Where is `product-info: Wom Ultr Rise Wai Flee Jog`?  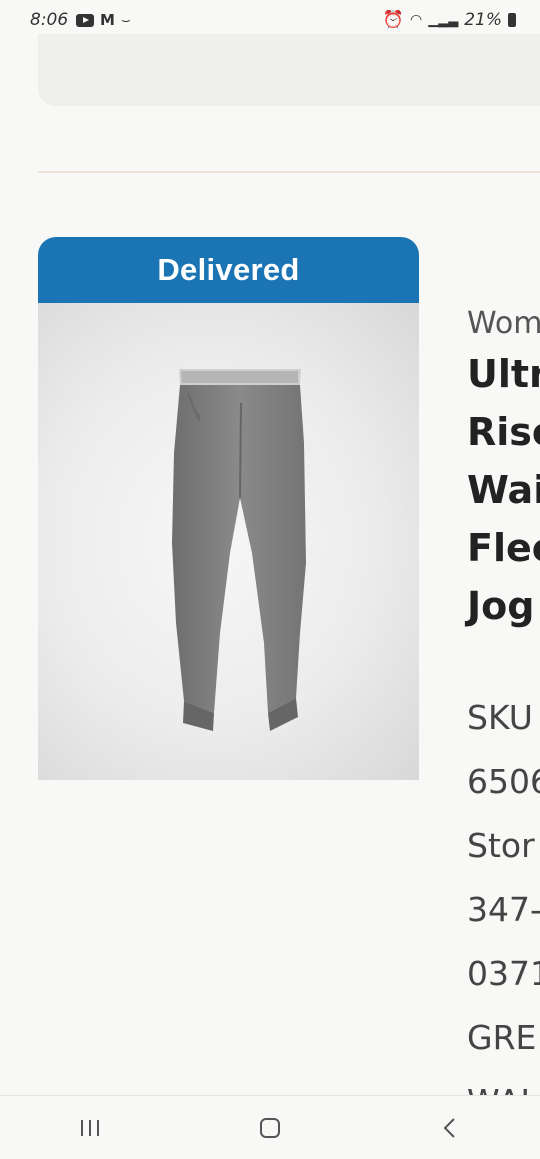 product-info: Wom Ultr Rise Wai Flee Jog is located at coordinates (503, 467).